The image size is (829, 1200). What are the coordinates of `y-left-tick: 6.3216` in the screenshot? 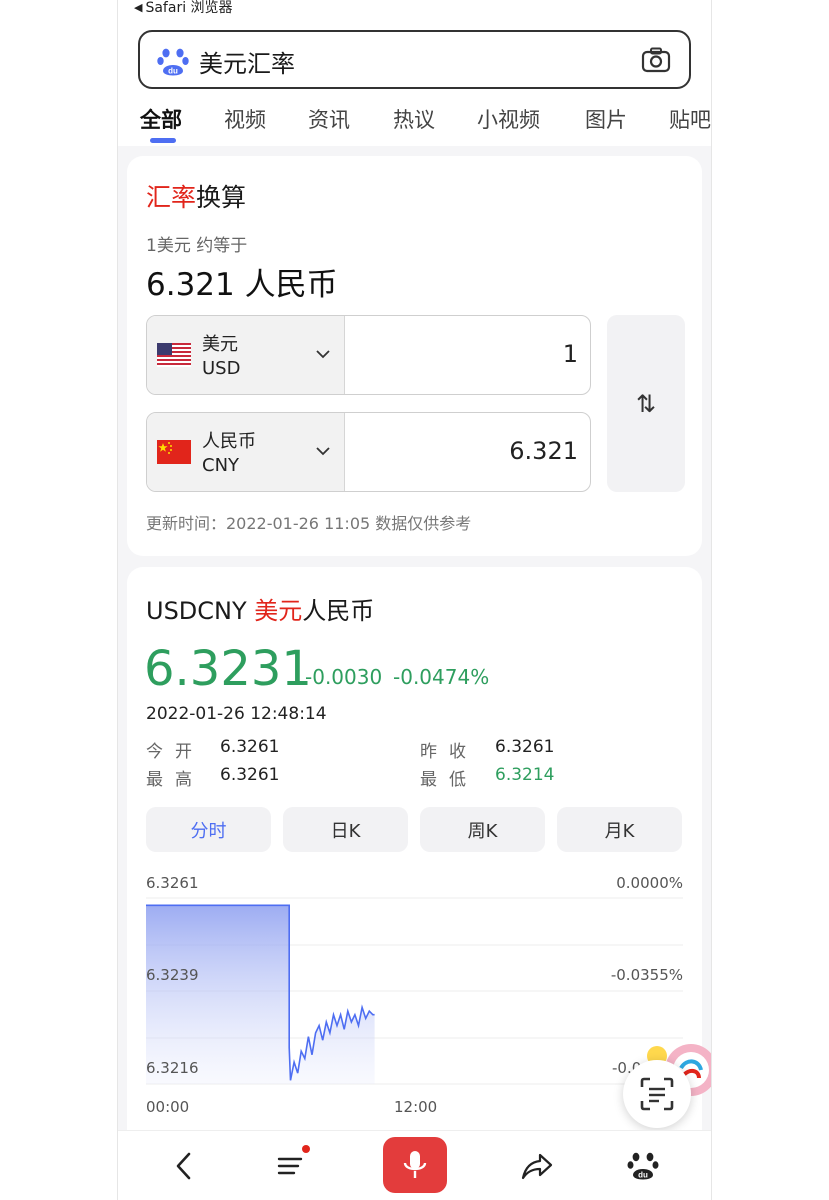 It's located at (172, 1068).